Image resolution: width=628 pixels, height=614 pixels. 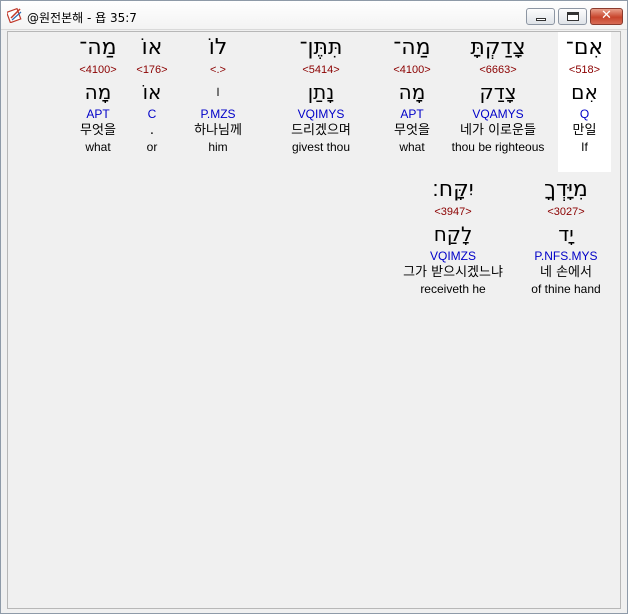 What do you see at coordinates (584, 47) in the screenshot?
I see `hebrew-word: אִם־` at bounding box center [584, 47].